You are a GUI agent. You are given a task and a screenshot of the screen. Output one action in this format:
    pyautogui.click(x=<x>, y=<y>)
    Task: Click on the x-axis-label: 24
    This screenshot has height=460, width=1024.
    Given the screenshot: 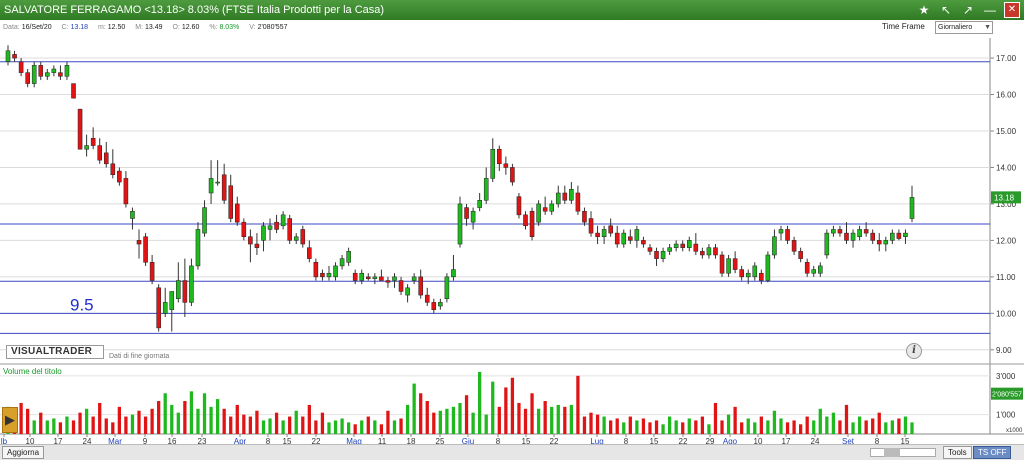 What is the action you would take?
    pyautogui.click(x=87, y=440)
    